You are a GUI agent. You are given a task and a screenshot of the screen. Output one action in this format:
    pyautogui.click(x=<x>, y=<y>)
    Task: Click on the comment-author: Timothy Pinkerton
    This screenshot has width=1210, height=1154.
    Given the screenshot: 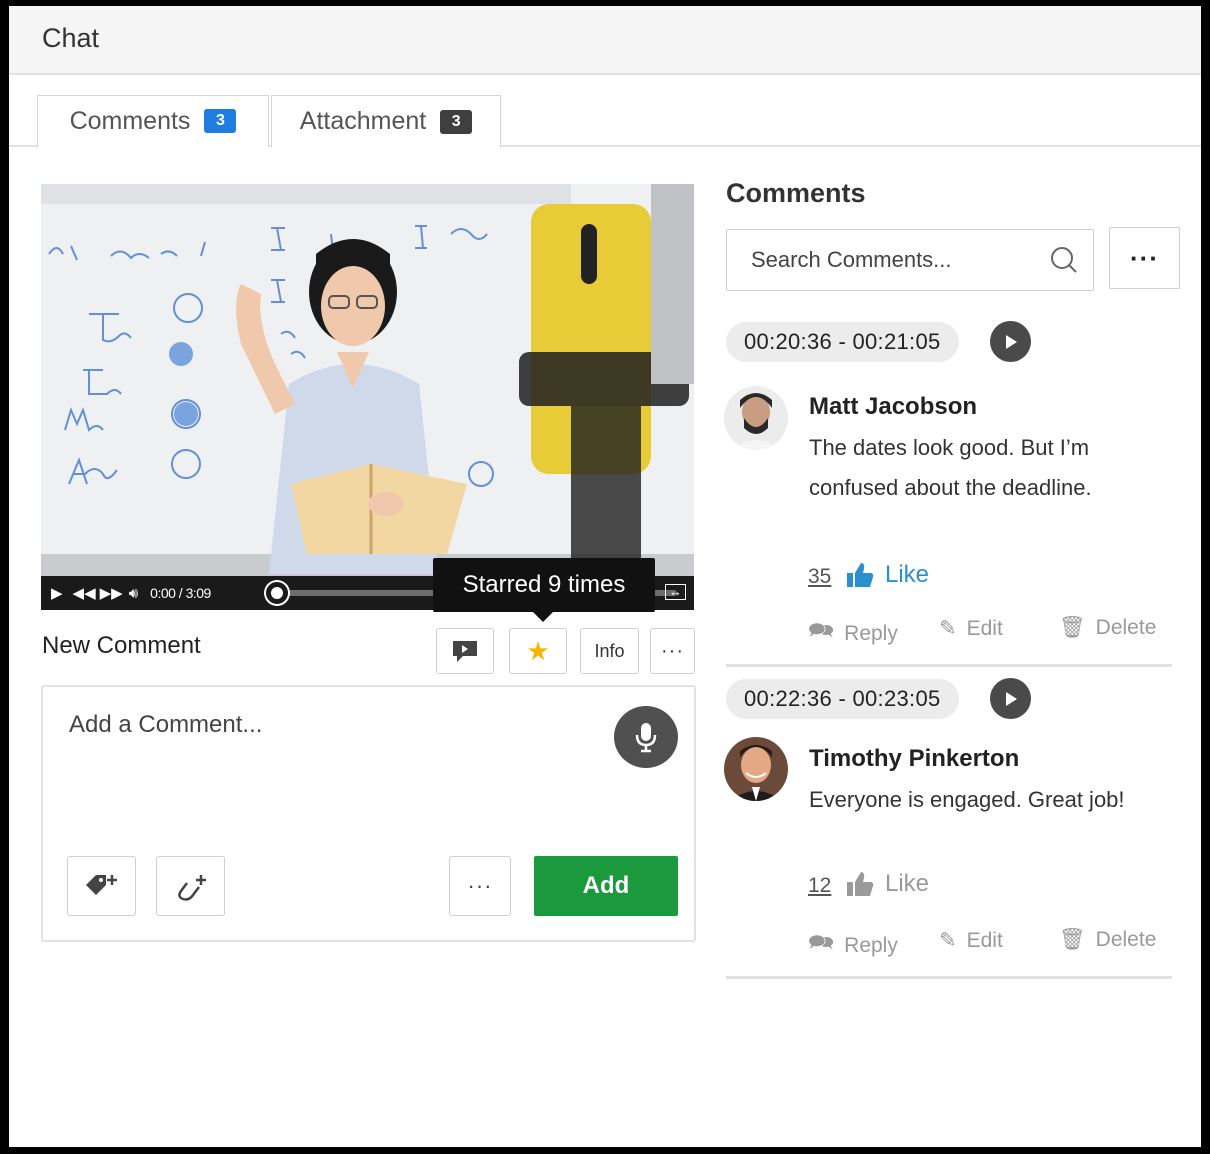 What is the action you would take?
    pyautogui.click(x=914, y=758)
    